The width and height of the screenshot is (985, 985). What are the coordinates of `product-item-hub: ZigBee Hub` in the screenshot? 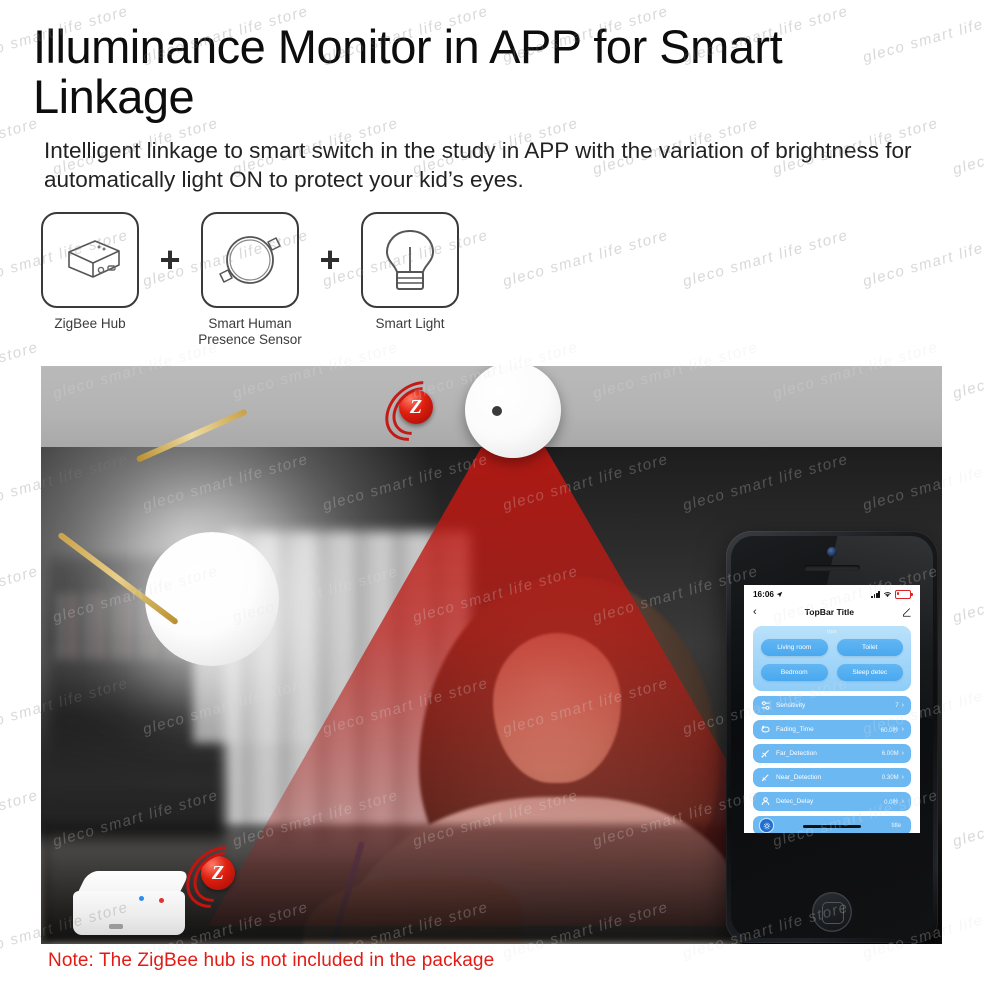 It's located at (90, 272).